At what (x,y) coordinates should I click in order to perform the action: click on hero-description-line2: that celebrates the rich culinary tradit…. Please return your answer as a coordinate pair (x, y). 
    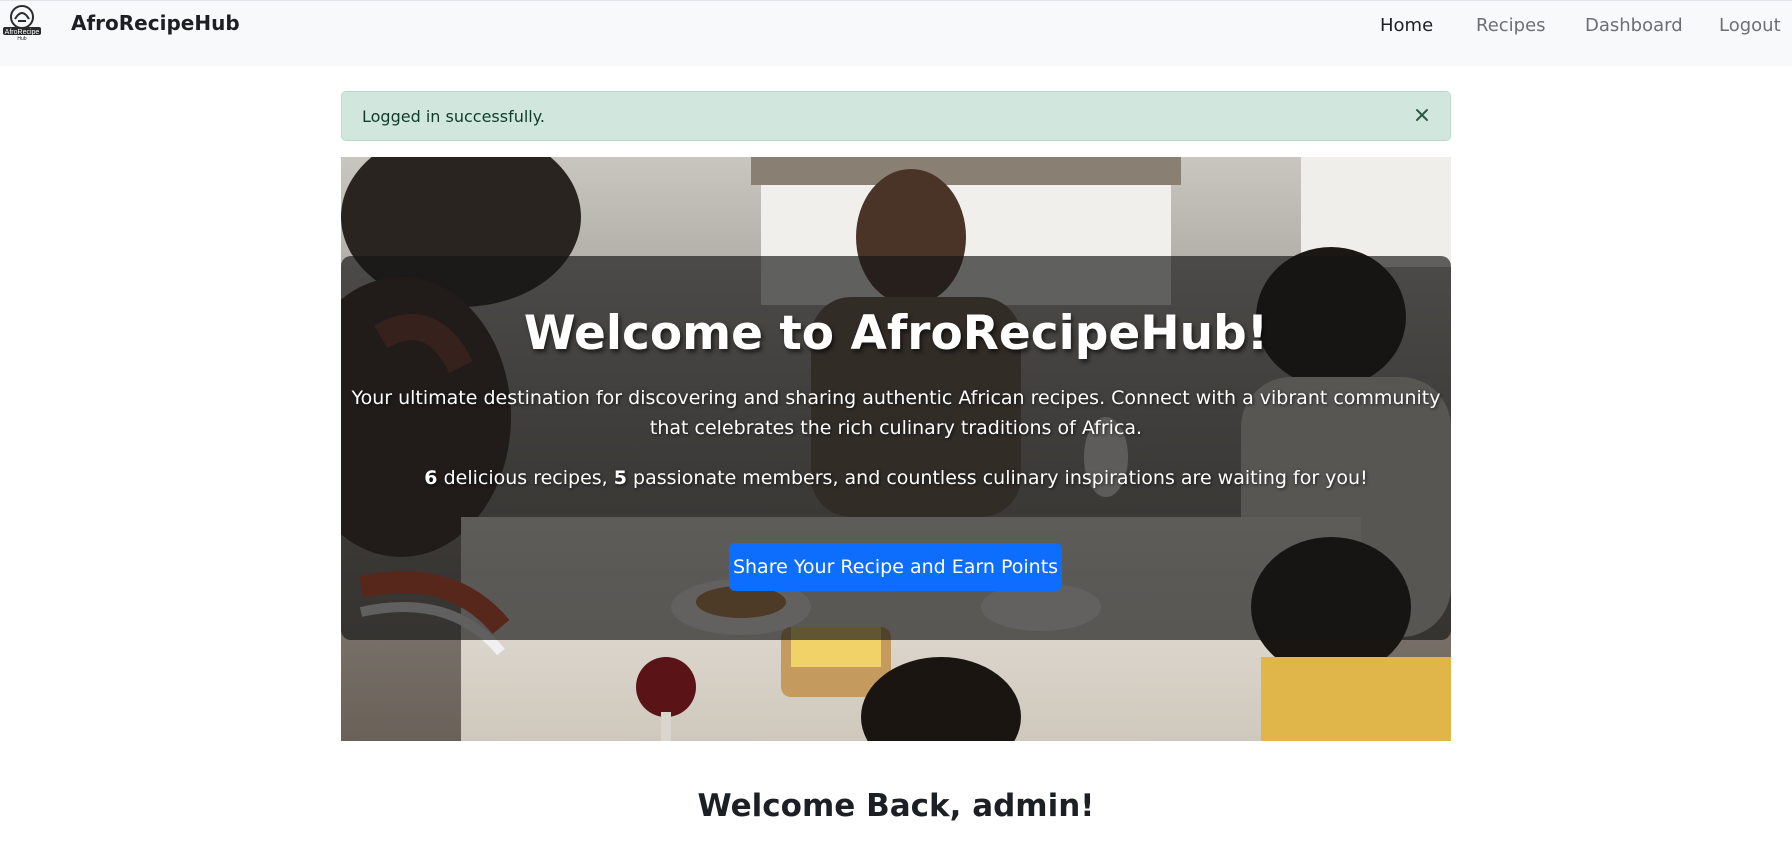
    Looking at the image, I should click on (896, 428).